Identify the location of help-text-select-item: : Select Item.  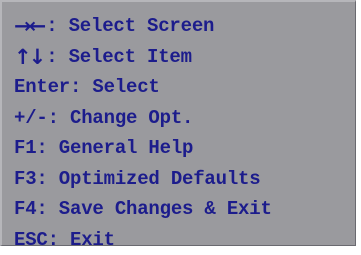
(119, 57).